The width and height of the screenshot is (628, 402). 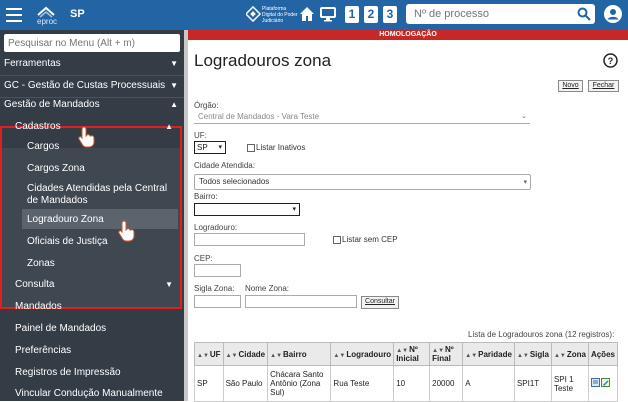 What do you see at coordinates (77, 14) in the screenshot?
I see `state-label: SP` at bounding box center [77, 14].